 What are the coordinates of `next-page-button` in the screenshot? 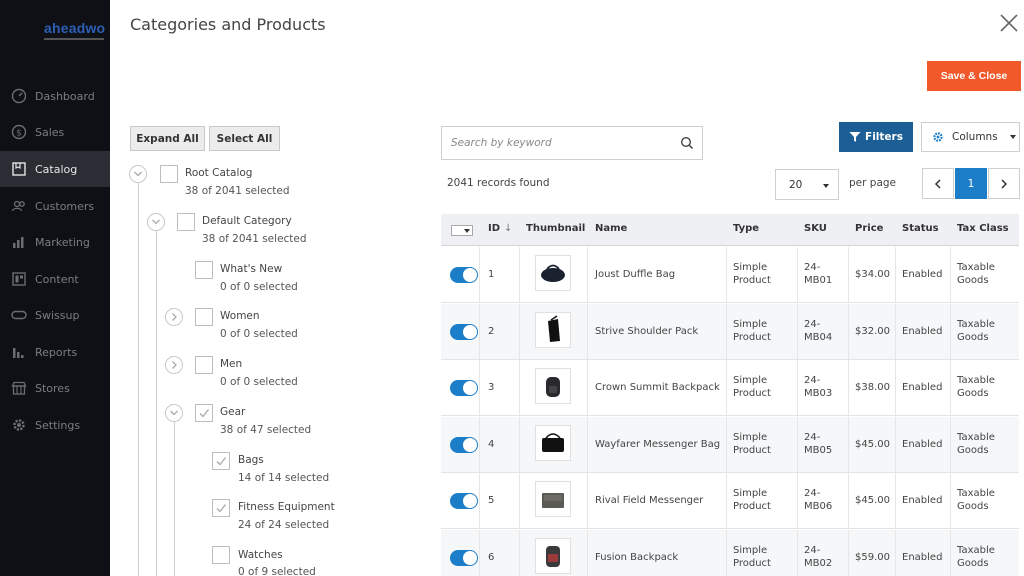 It's located at (1004, 183).